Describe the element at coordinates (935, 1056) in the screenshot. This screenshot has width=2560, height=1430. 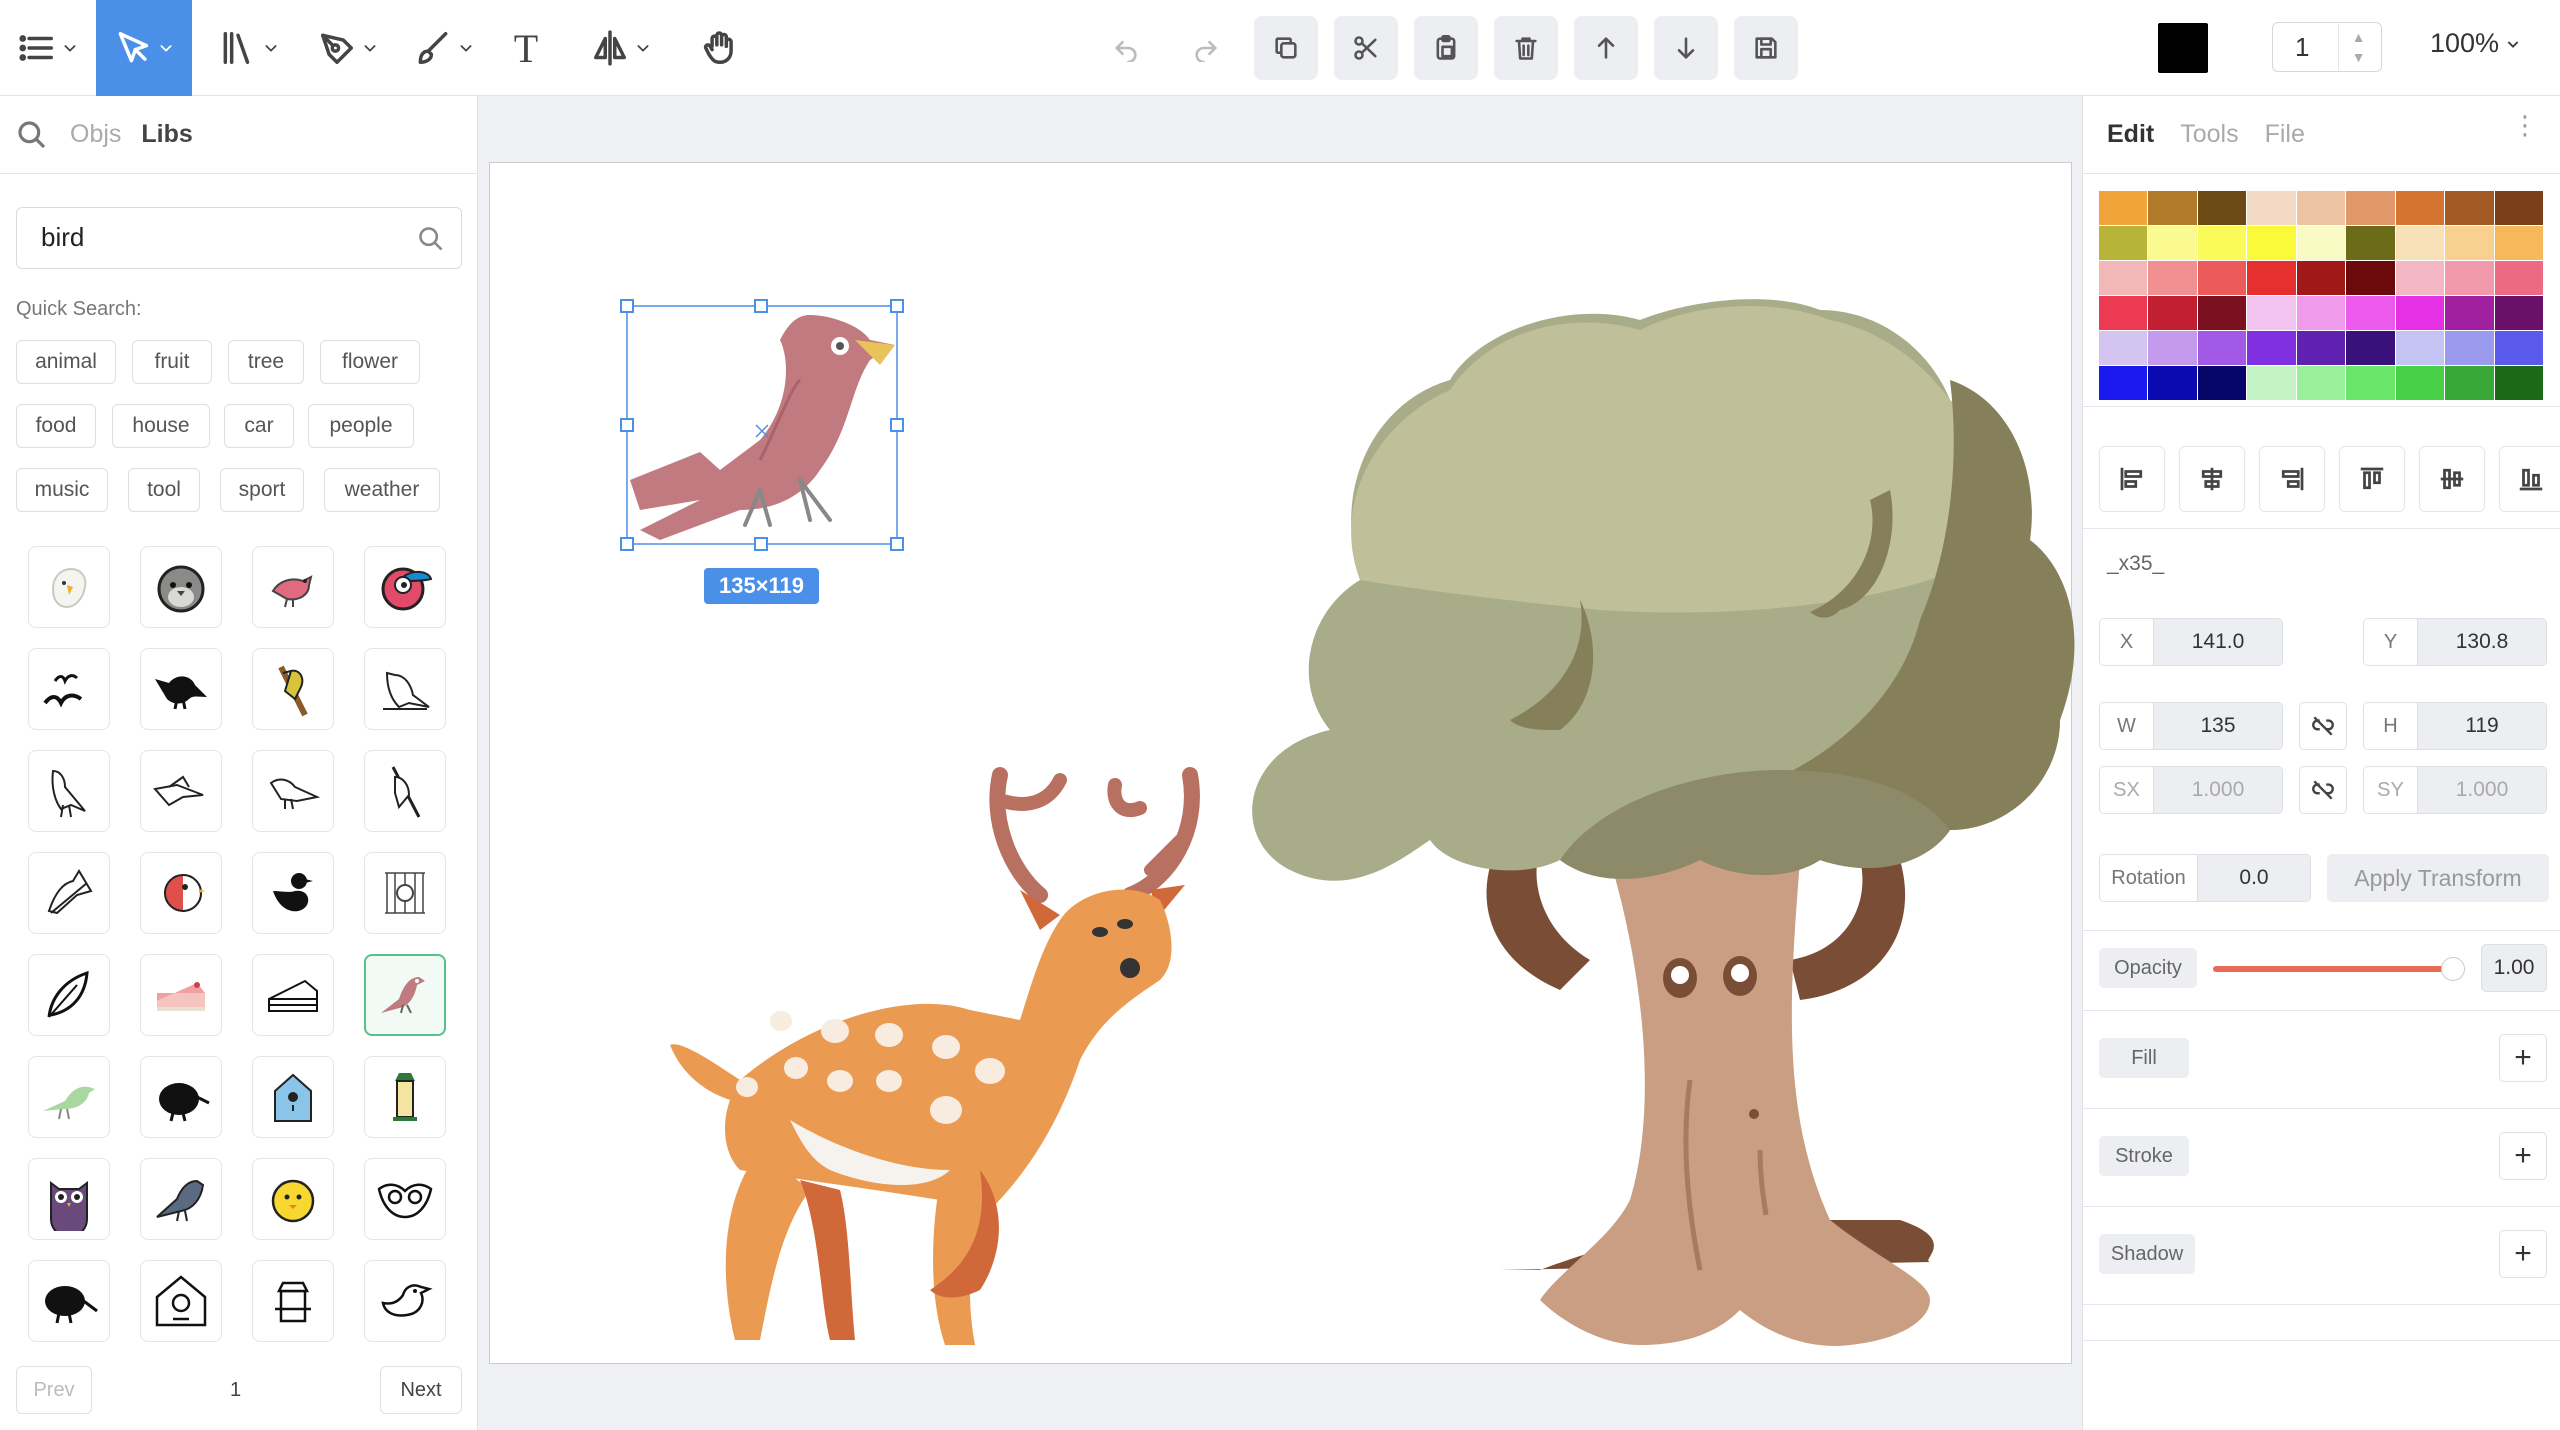
I see `deer-illustration` at that location.